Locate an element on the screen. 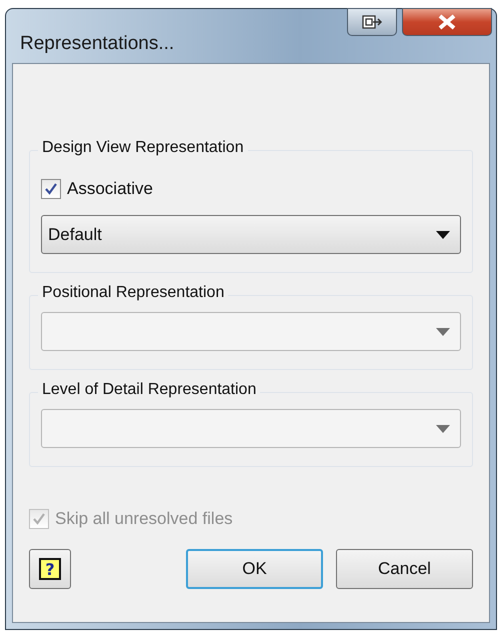 The height and width of the screenshot is (641, 502). group-title: Level of Detail Representation is located at coordinates (149, 390).